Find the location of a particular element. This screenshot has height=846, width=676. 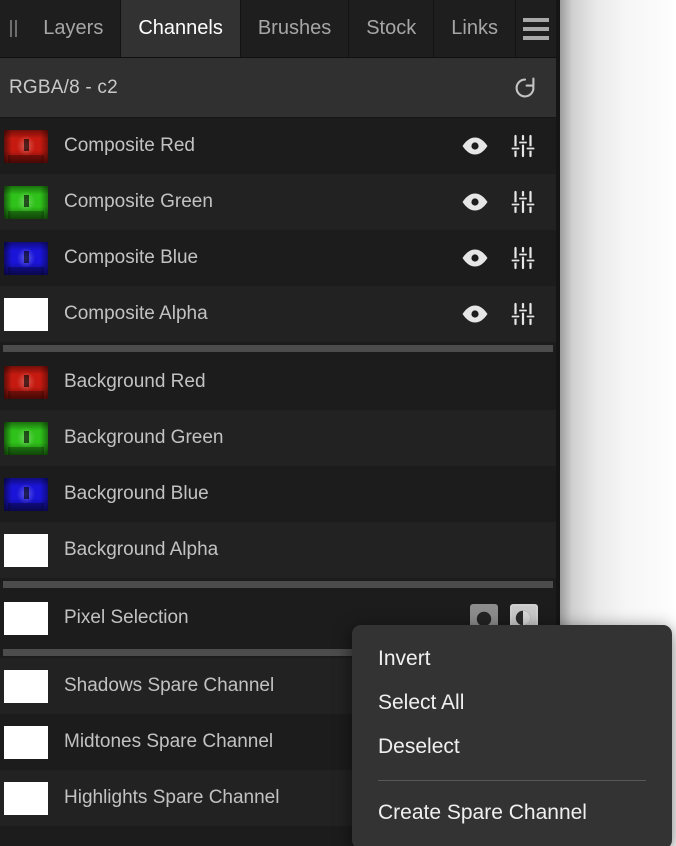

menu-item-label: Invert is located at coordinates (404, 658).